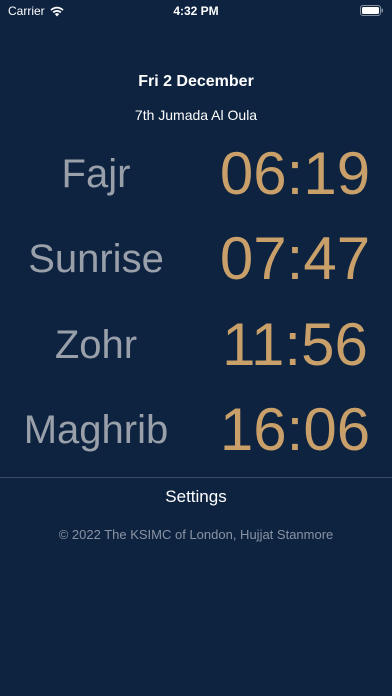  Describe the element at coordinates (196, 430) in the screenshot. I see `prayer-row-maghrib: Maghrib 16:06` at that location.